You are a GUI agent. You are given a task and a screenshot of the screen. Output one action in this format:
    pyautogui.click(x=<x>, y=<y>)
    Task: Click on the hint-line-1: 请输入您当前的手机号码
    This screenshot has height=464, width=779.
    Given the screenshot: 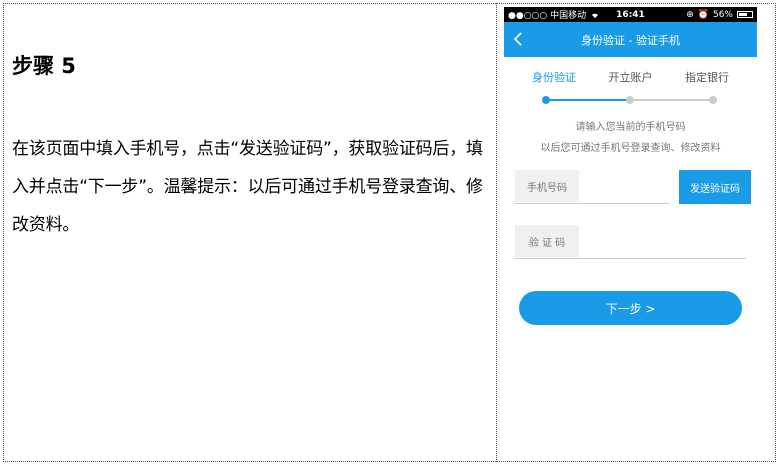 What is the action you would take?
    pyautogui.click(x=630, y=127)
    